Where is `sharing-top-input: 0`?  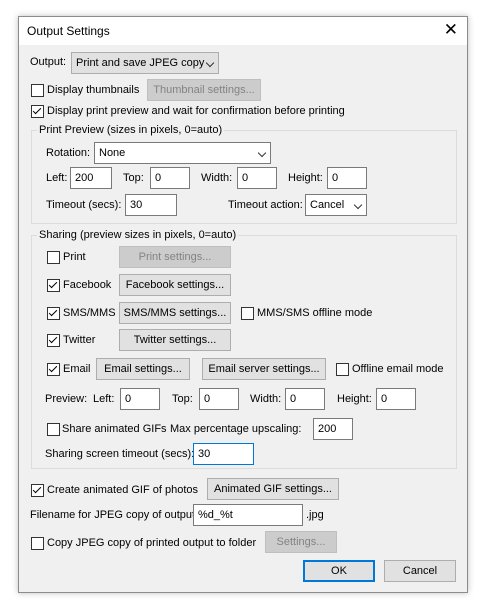 sharing-top-input: 0 is located at coordinates (219, 399).